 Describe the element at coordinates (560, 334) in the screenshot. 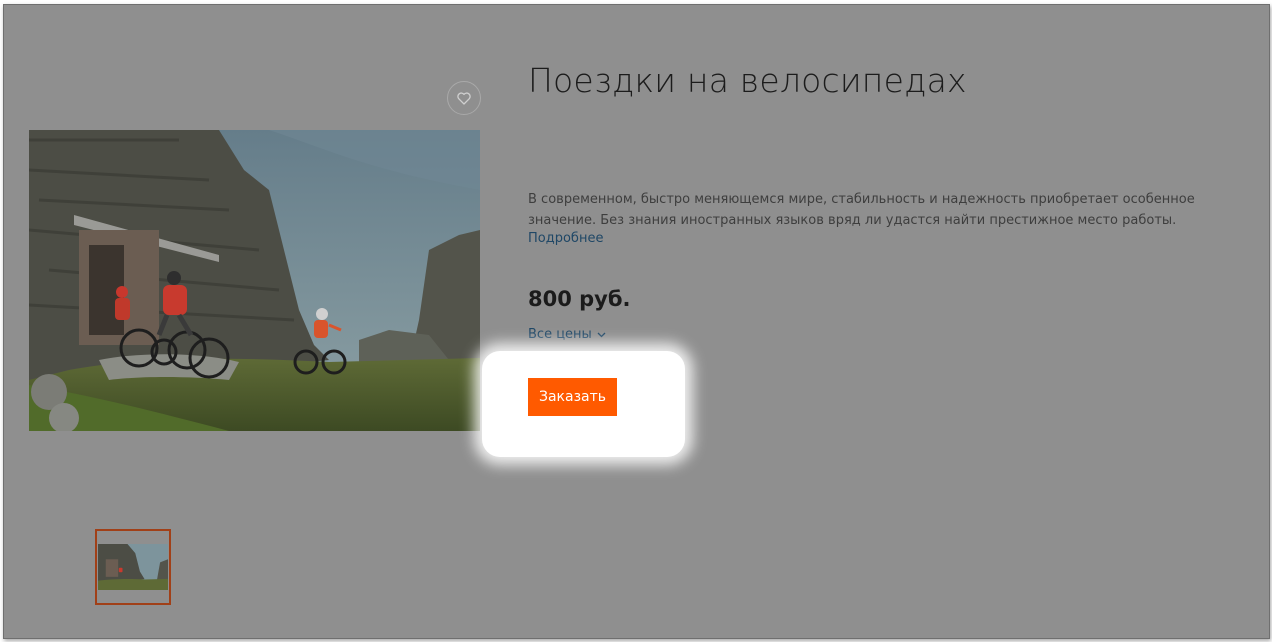

I see `all-prices-label: Все цены` at that location.